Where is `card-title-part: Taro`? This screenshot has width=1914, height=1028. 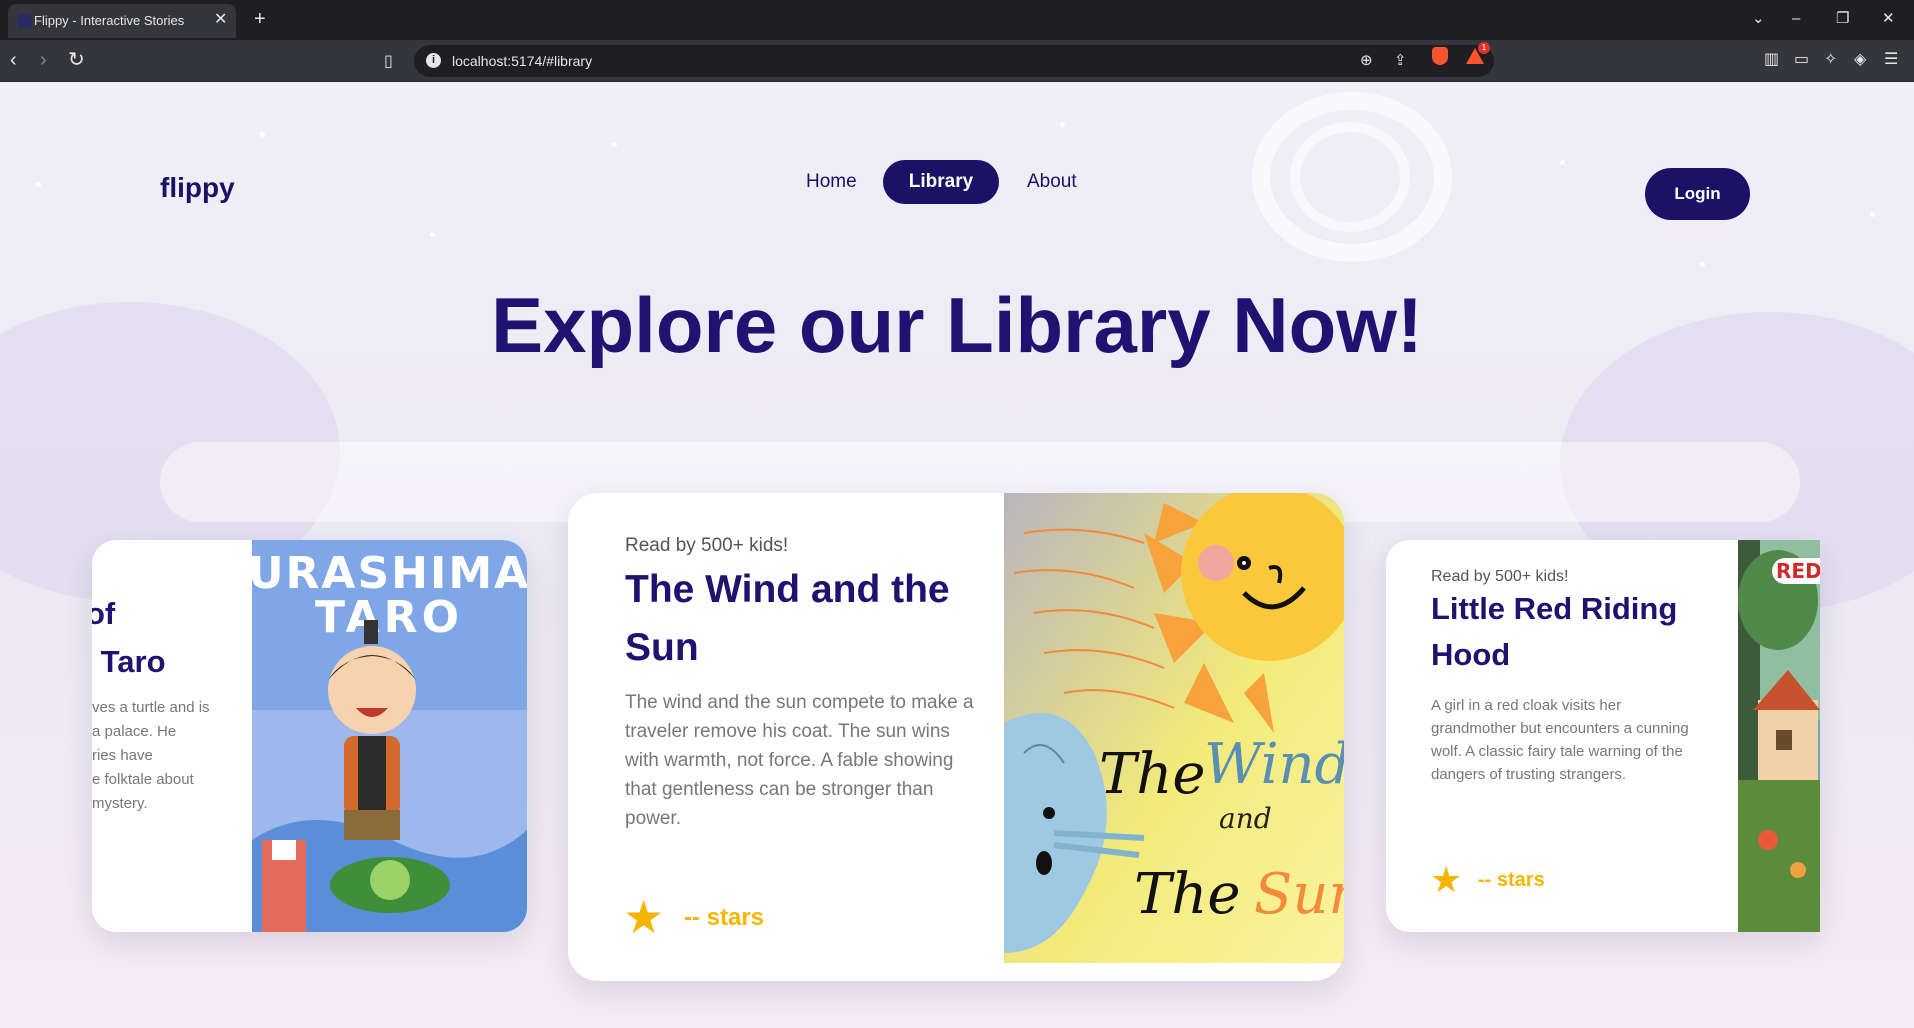
card-title-part: Taro is located at coordinates (133, 661).